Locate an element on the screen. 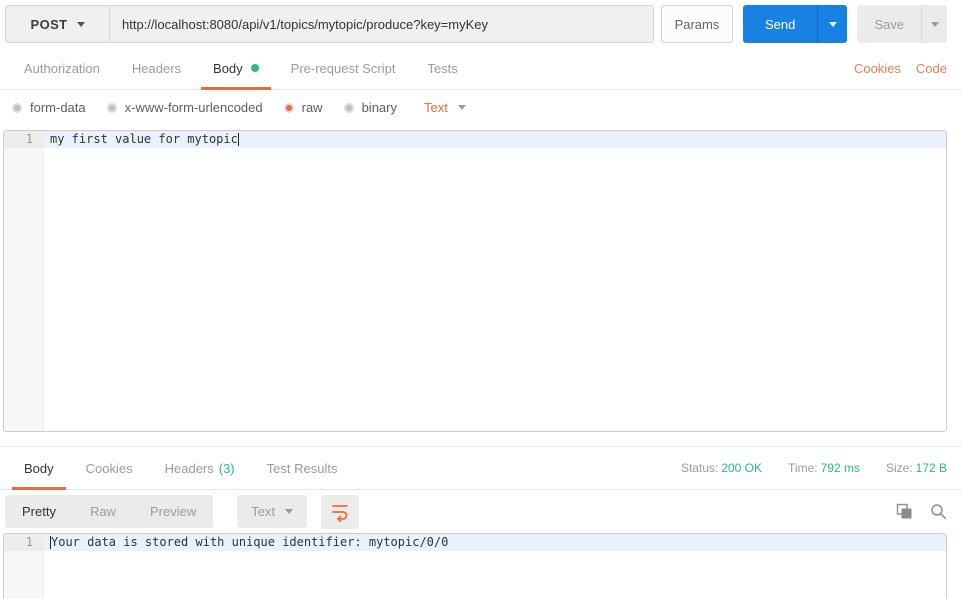 The height and width of the screenshot is (599, 961). response-tab-headers-label: Headers is located at coordinates (189, 468).